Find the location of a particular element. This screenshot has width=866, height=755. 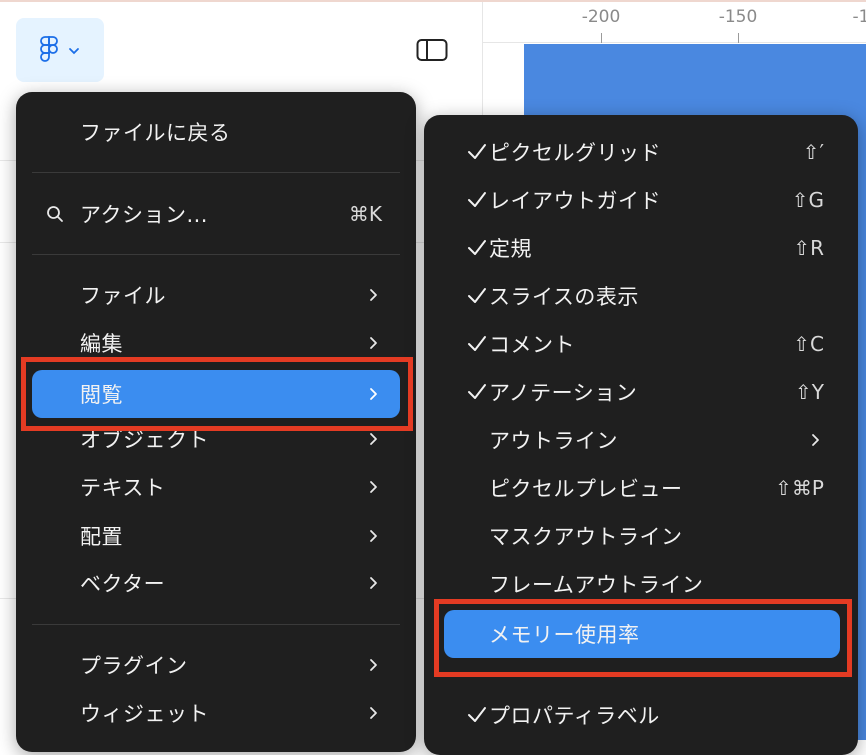

shortcut-label: ⇧R is located at coordinates (808, 248).